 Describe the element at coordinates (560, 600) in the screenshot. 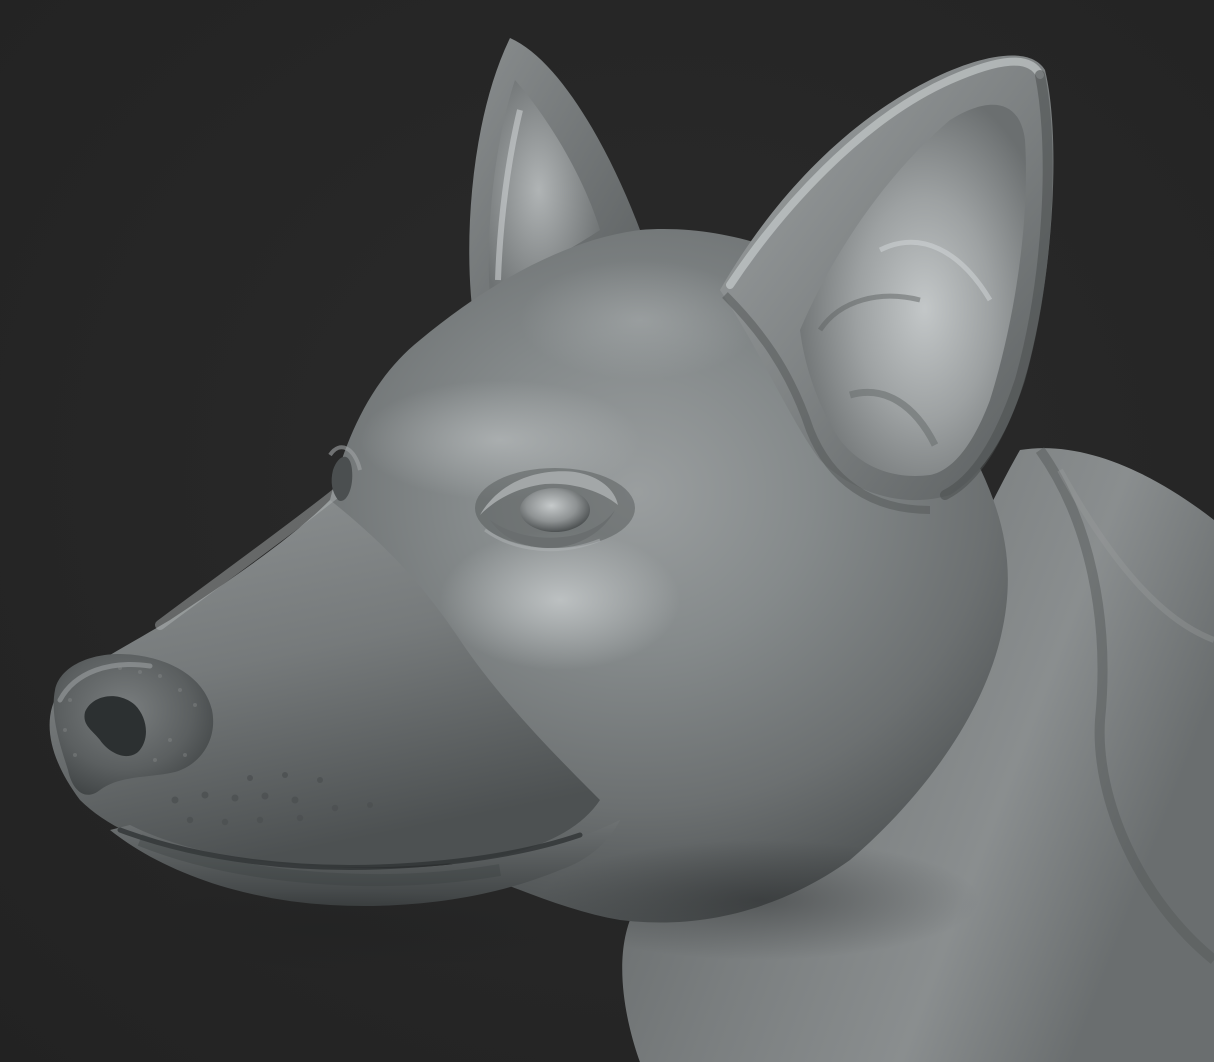

I see `cheek-highlight` at that location.